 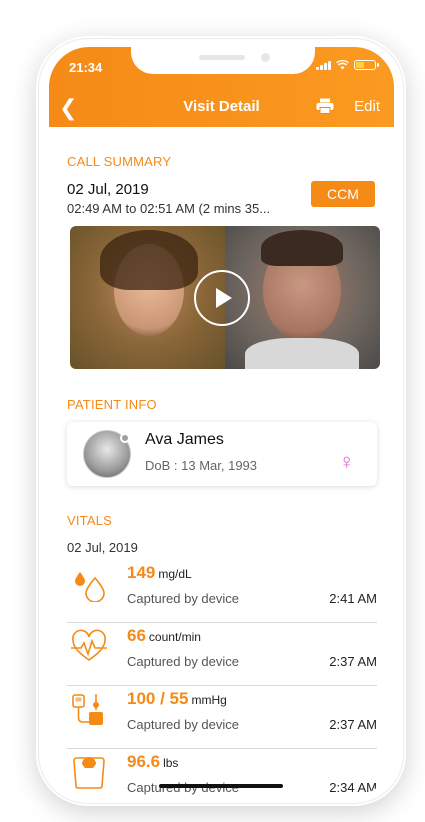 I want to click on vital-time: 2:41 AM, so click(x=353, y=598).